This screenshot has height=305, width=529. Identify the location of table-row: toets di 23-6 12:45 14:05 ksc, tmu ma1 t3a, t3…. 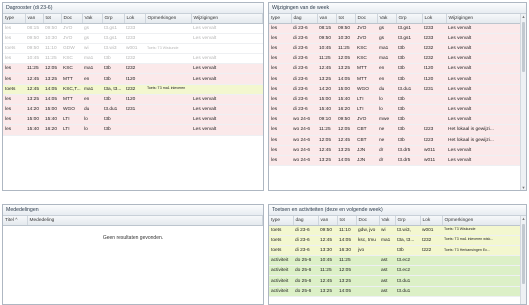
(395, 240).